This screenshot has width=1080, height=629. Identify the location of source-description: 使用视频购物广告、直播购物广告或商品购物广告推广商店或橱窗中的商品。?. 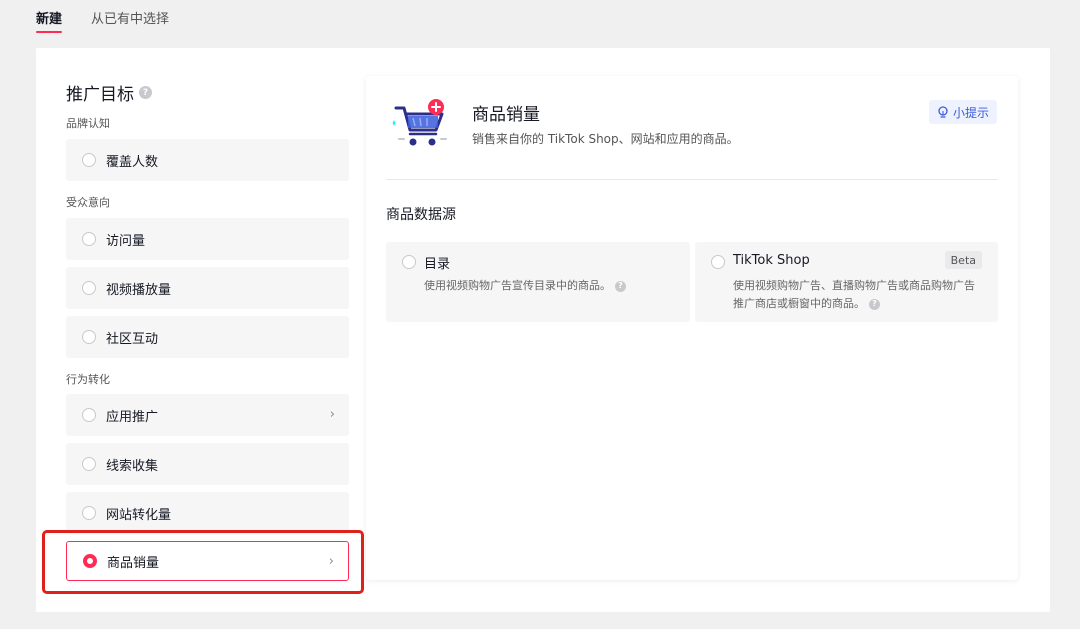
(854, 294).